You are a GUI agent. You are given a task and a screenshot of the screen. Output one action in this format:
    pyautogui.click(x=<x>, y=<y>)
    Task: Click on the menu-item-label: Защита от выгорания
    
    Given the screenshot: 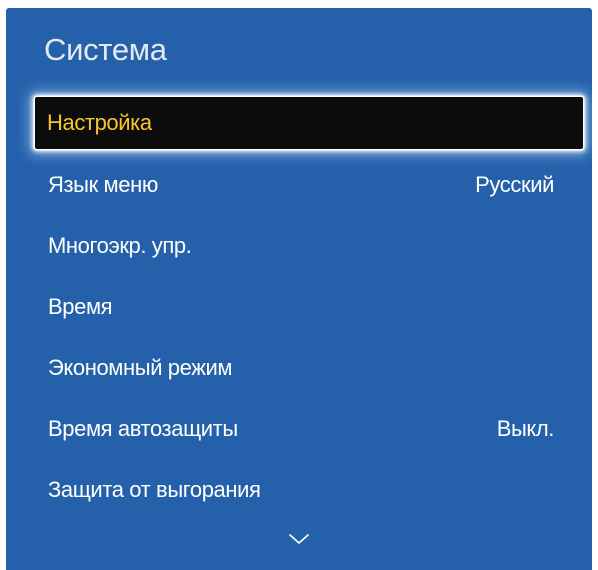 What is the action you would take?
    pyautogui.click(x=154, y=489)
    